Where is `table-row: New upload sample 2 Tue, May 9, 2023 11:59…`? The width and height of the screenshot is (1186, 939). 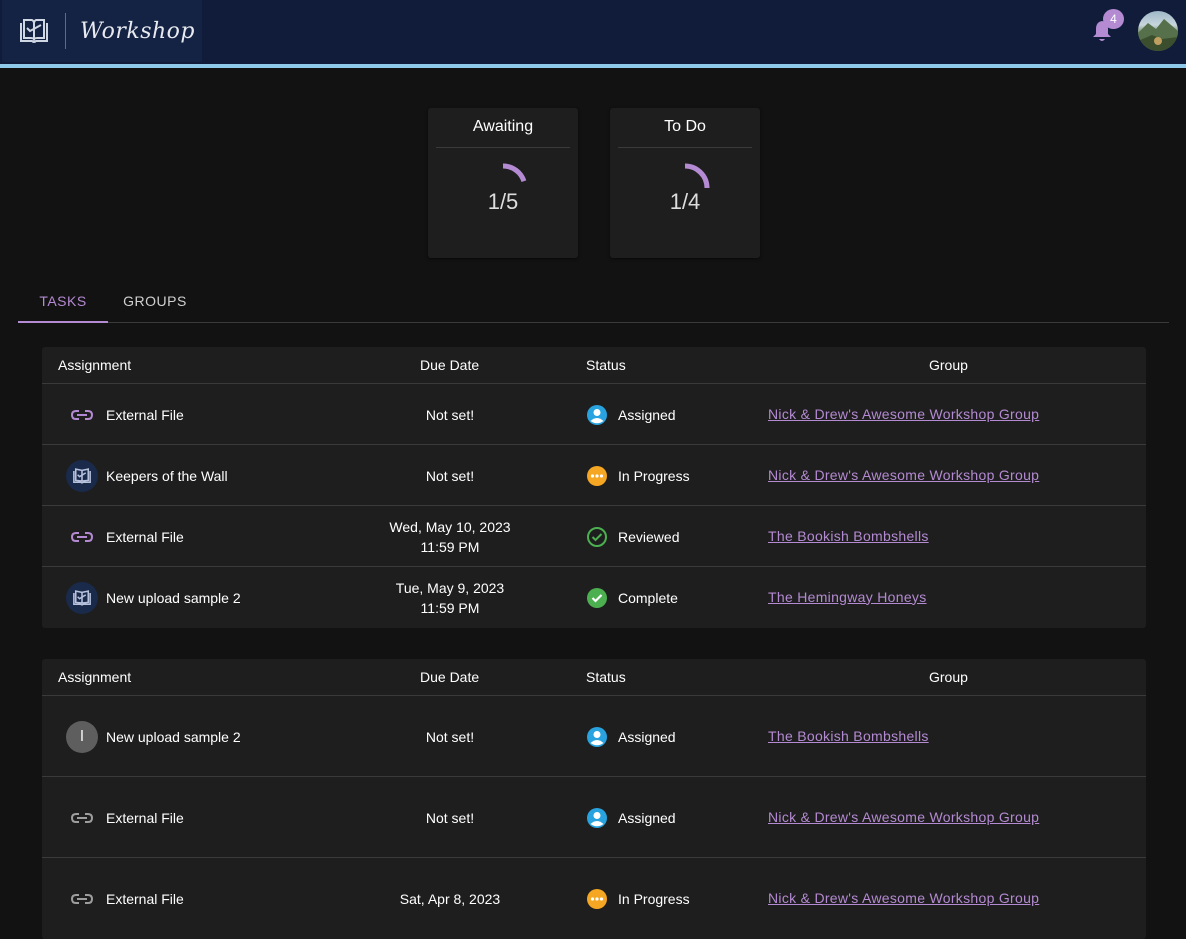 table-row: New upload sample 2 Tue, May 9, 2023 11:59… is located at coordinates (594, 597).